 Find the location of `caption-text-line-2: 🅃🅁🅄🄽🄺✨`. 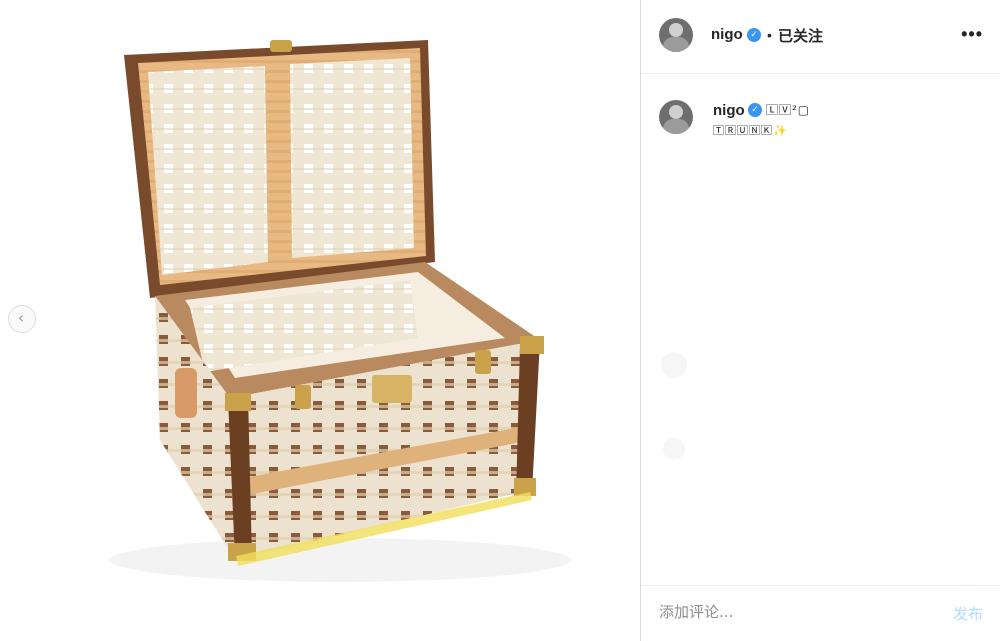

caption-text-line-2: 🅃🅁🅄🄽🄺✨ is located at coordinates (750, 130).